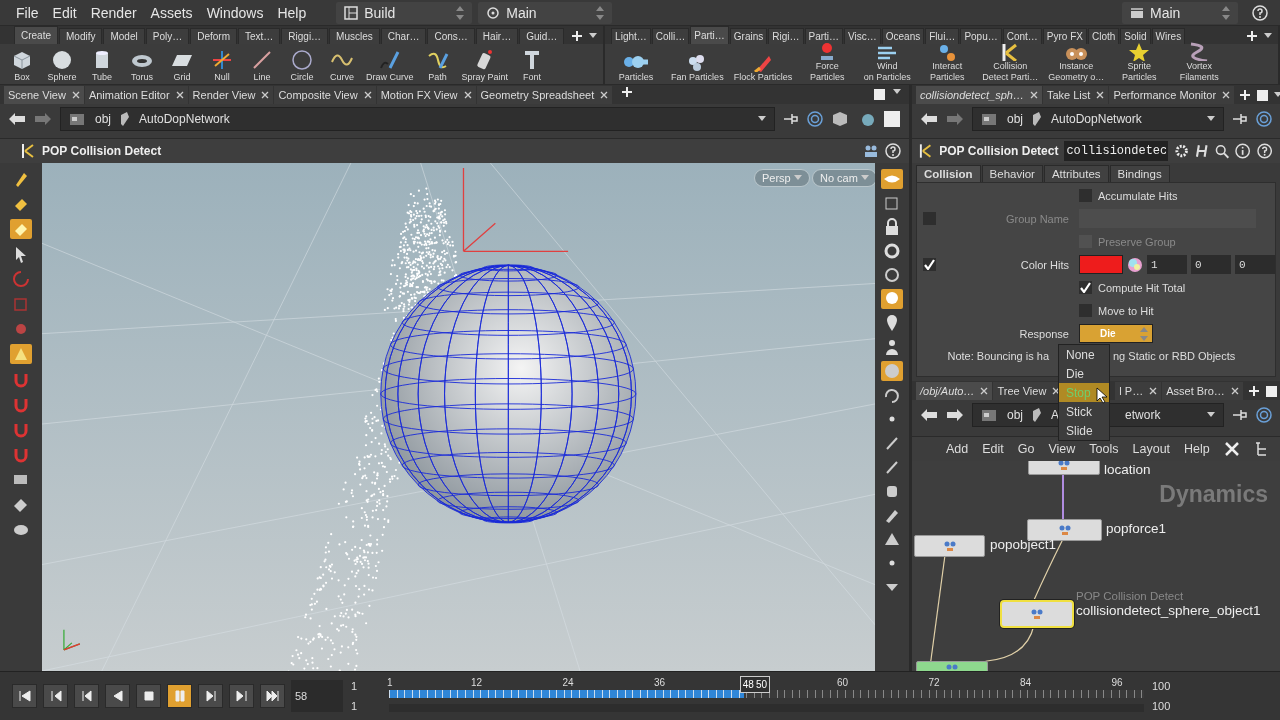 This screenshot has height=720, width=1280. I want to click on parameter-label: Color Hits, so click(1044, 264).